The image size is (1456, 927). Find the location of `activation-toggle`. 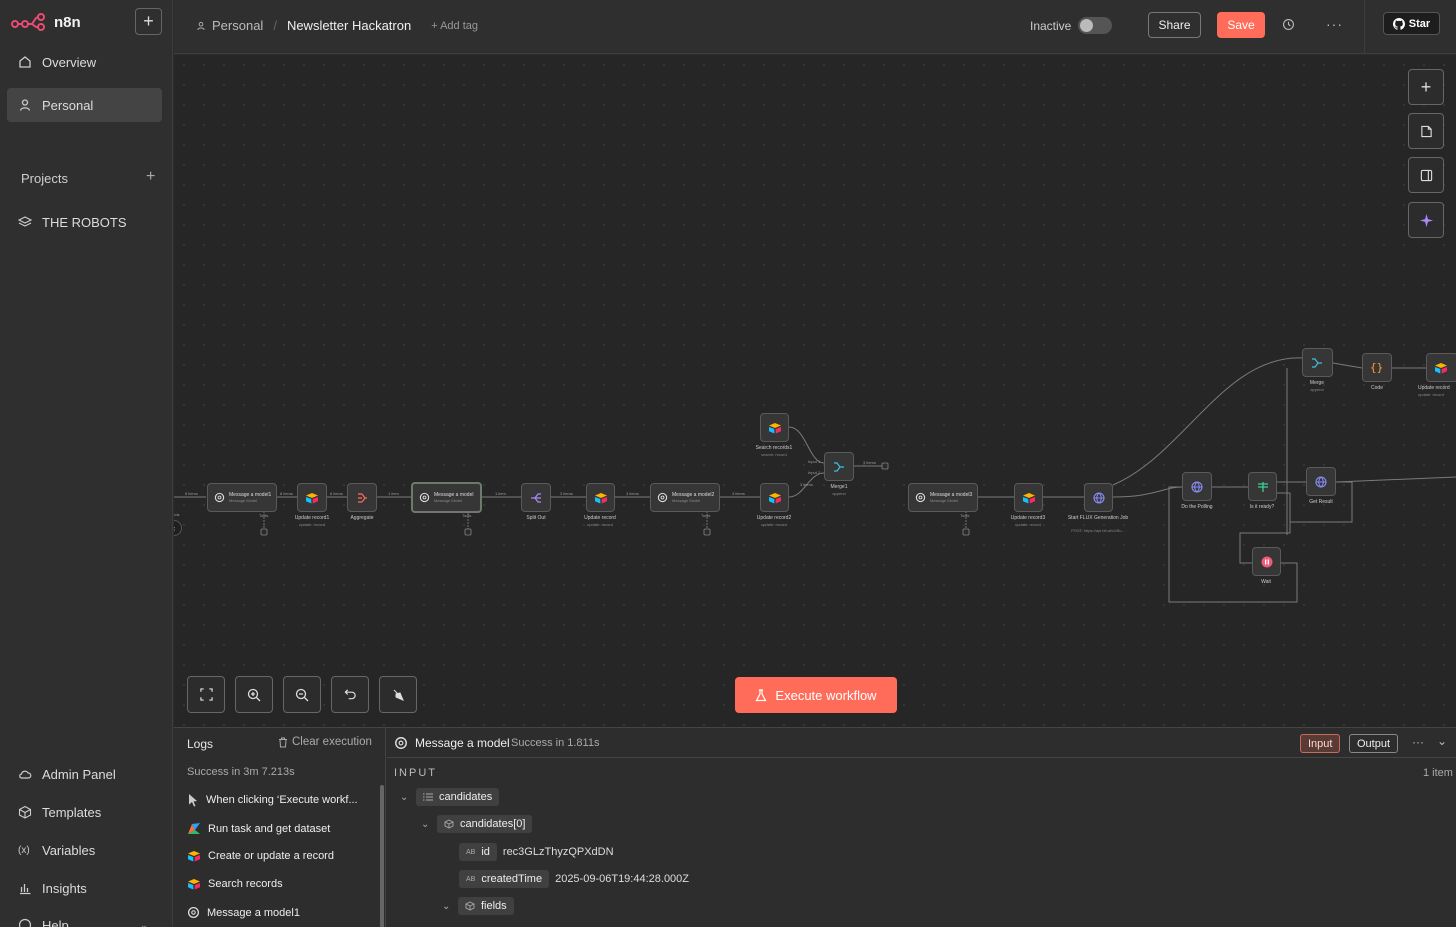

activation-toggle is located at coordinates (1095, 25).